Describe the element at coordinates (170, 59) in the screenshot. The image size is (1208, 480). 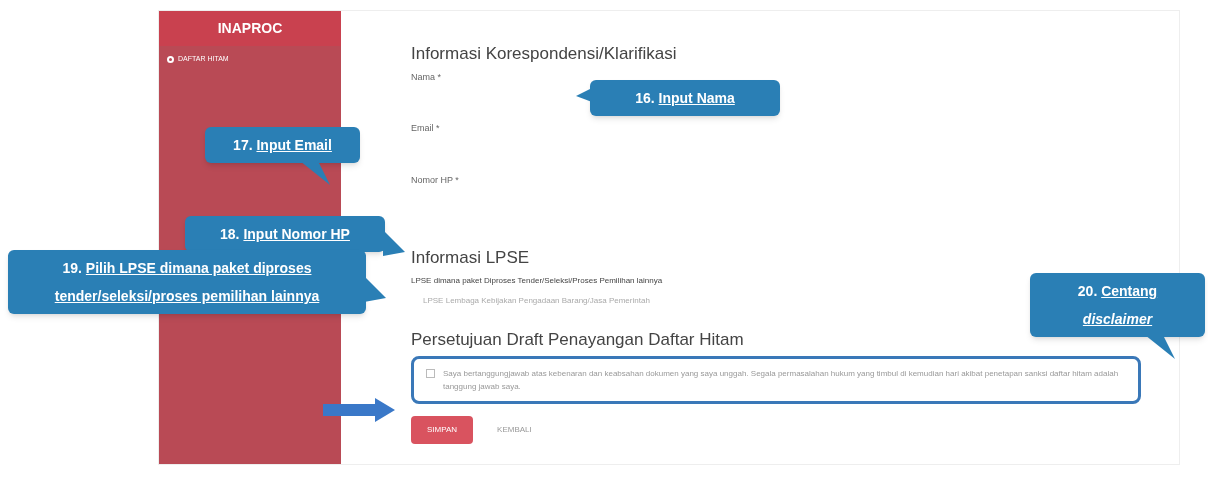
I see `radio-icon` at that location.